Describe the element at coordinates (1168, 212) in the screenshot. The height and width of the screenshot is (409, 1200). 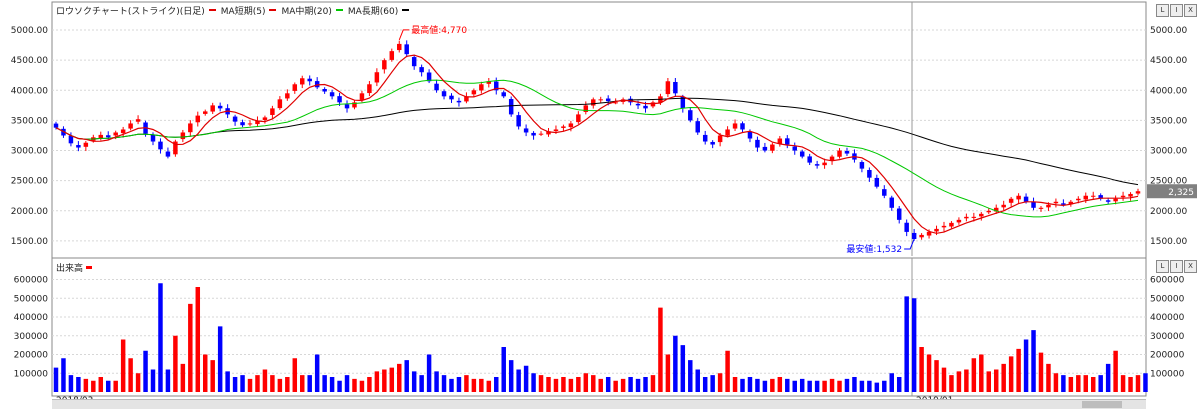
I see `price-tick-label-right: 2000.00` at that location.